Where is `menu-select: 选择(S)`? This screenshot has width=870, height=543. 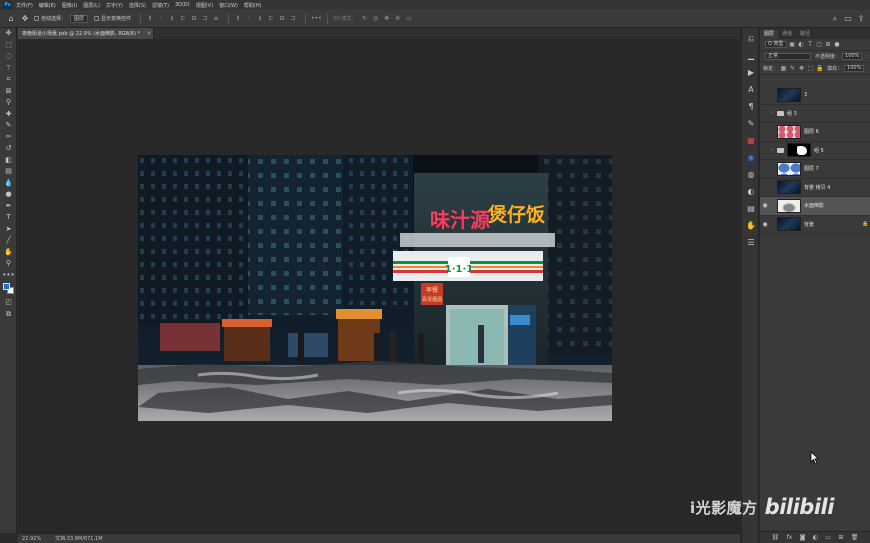
menu-select: 选择(S) is located at coordinates (137, 5).